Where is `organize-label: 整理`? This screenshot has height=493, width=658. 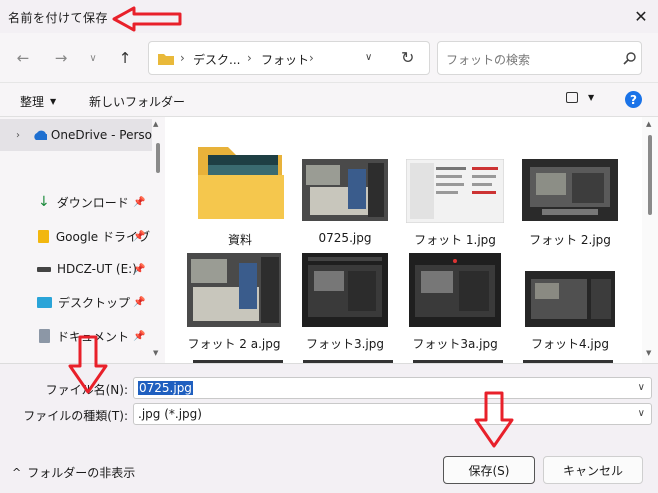 organize-label: 整理 is located at coordinates (32, 102).